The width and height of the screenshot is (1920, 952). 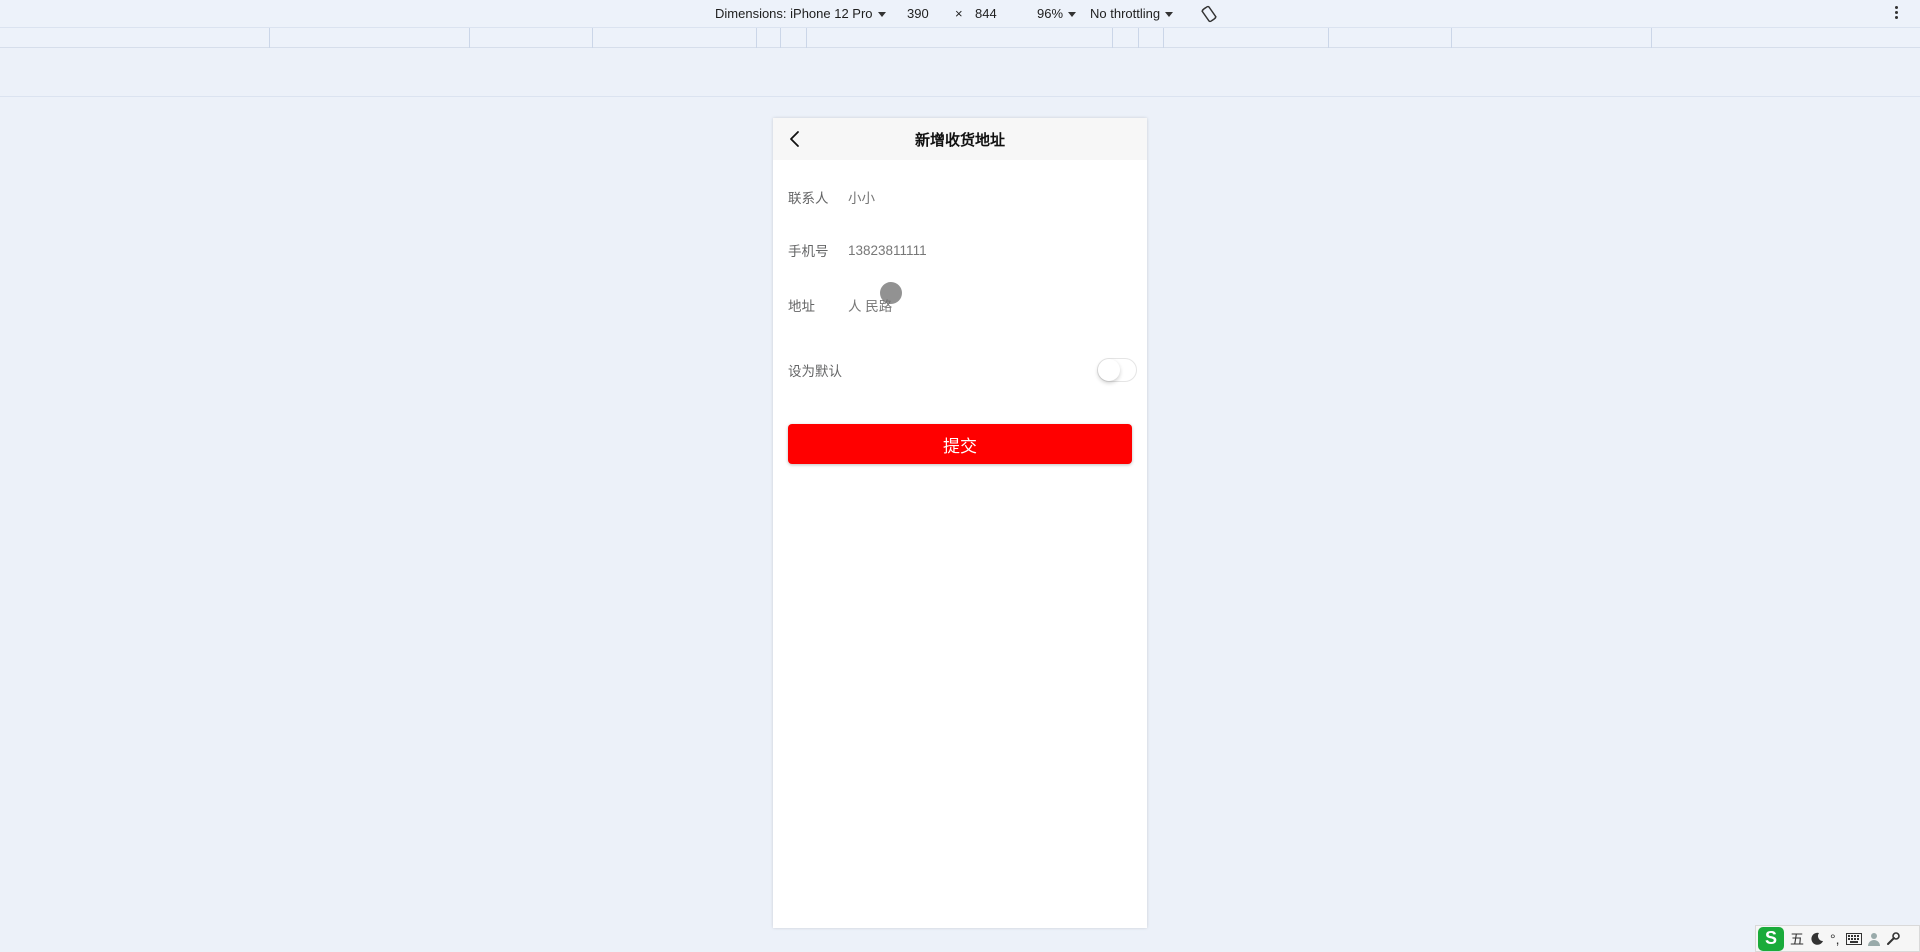 I want to click on devtools-strip, so click(x=960, y=72).